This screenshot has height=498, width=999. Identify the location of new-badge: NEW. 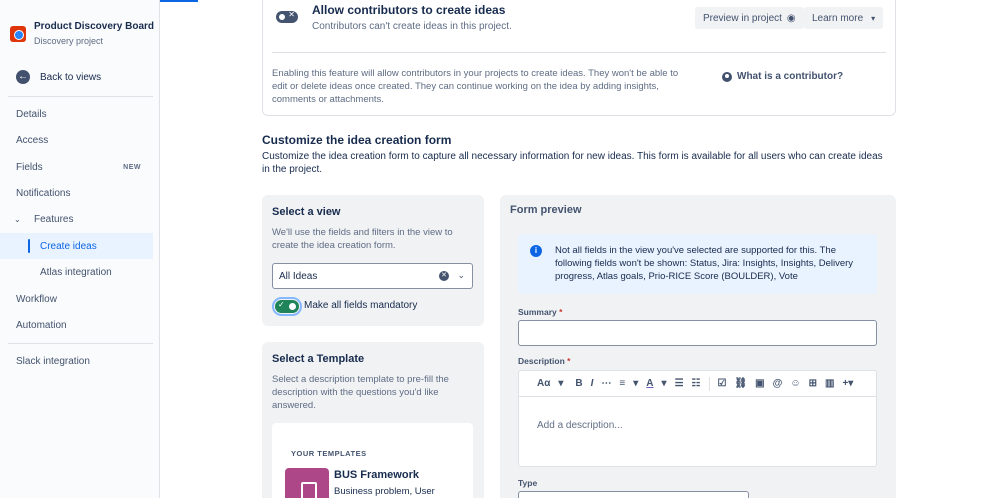
(132, 167).